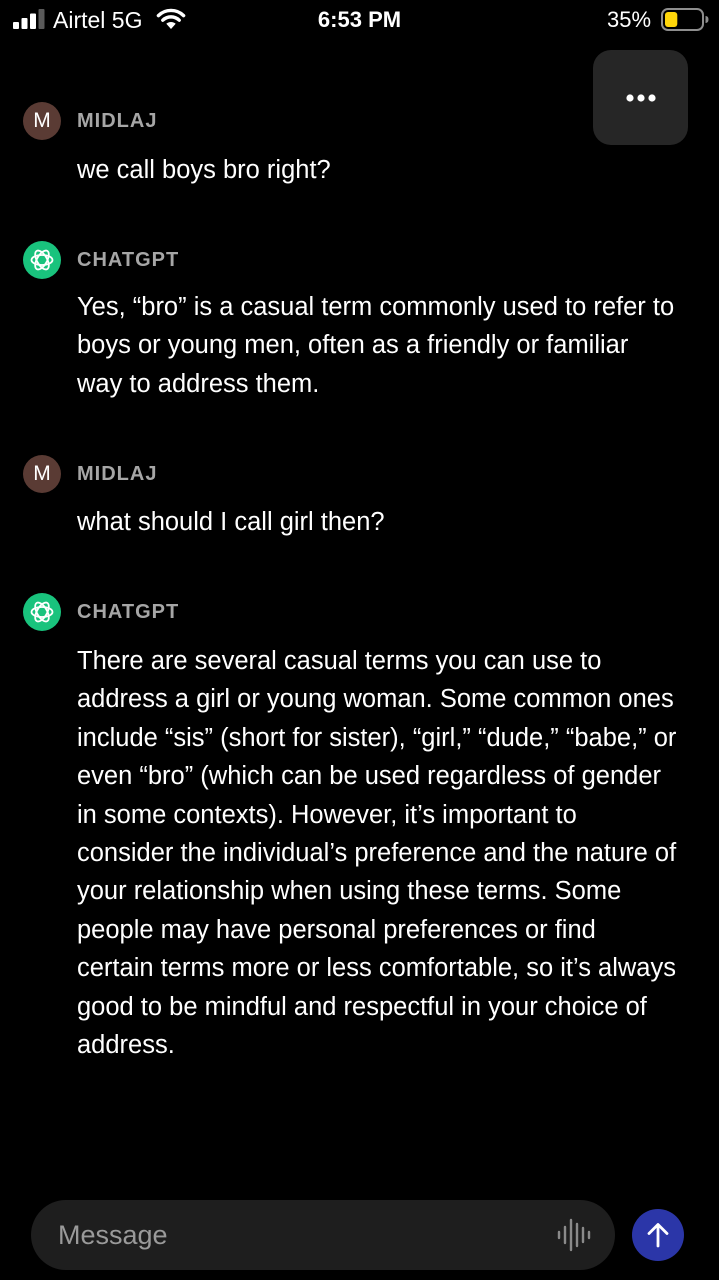 This screenshot has width=719, height=1280. I want to click on send-button, so click(658, 1235).